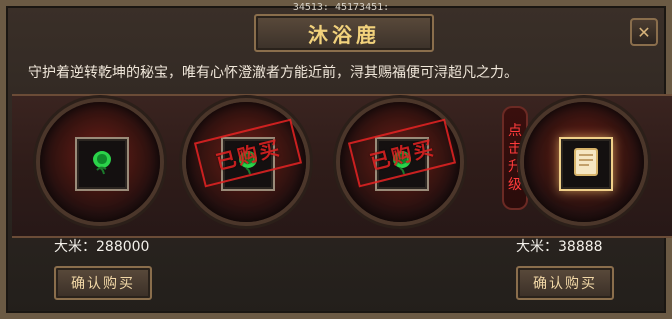  I want to click on buy-button-right: 确认购买, so click(565, 283).